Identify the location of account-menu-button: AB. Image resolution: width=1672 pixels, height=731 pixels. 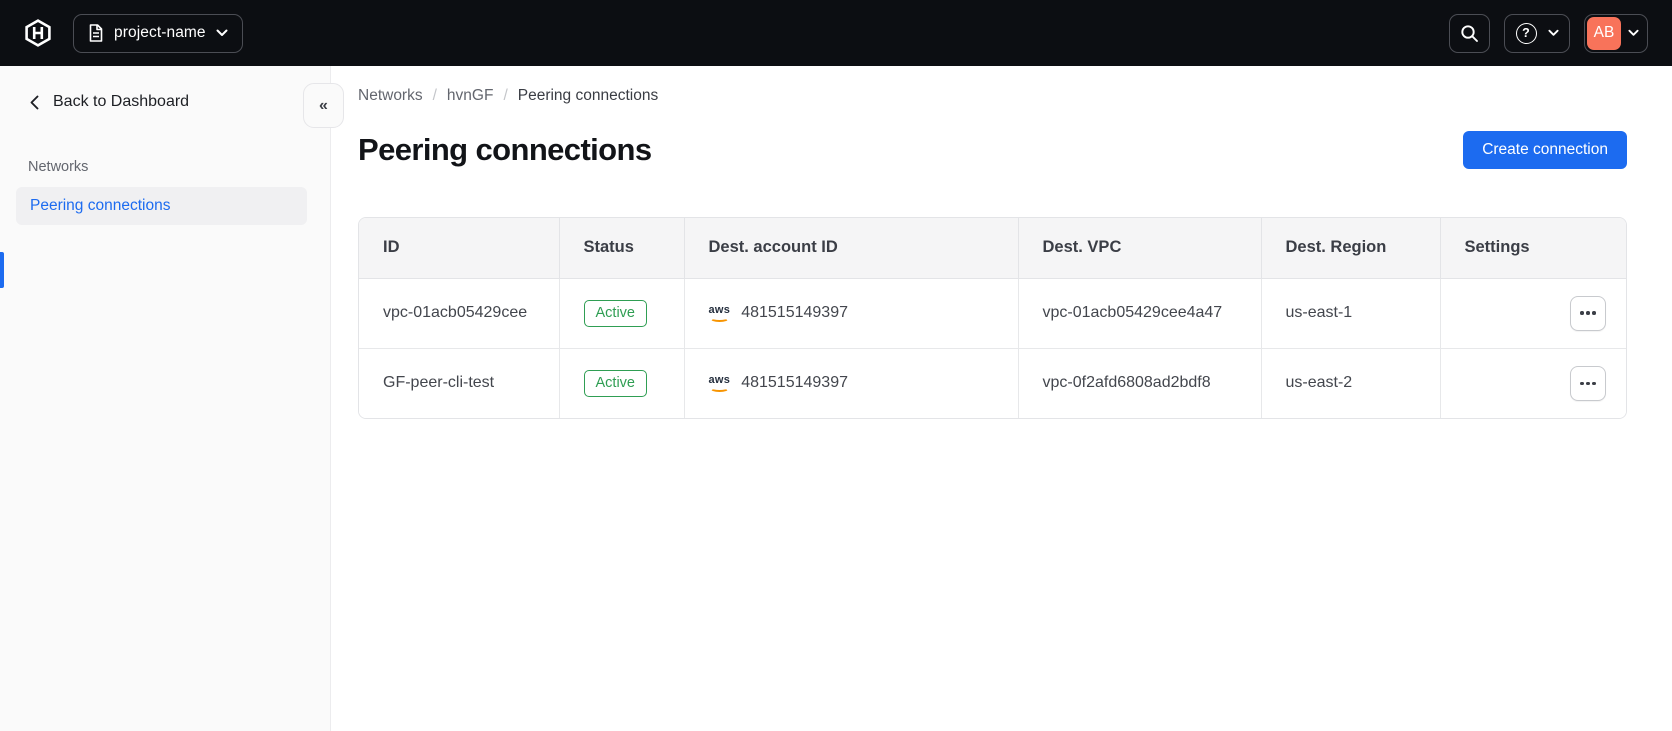
(1616, 33).